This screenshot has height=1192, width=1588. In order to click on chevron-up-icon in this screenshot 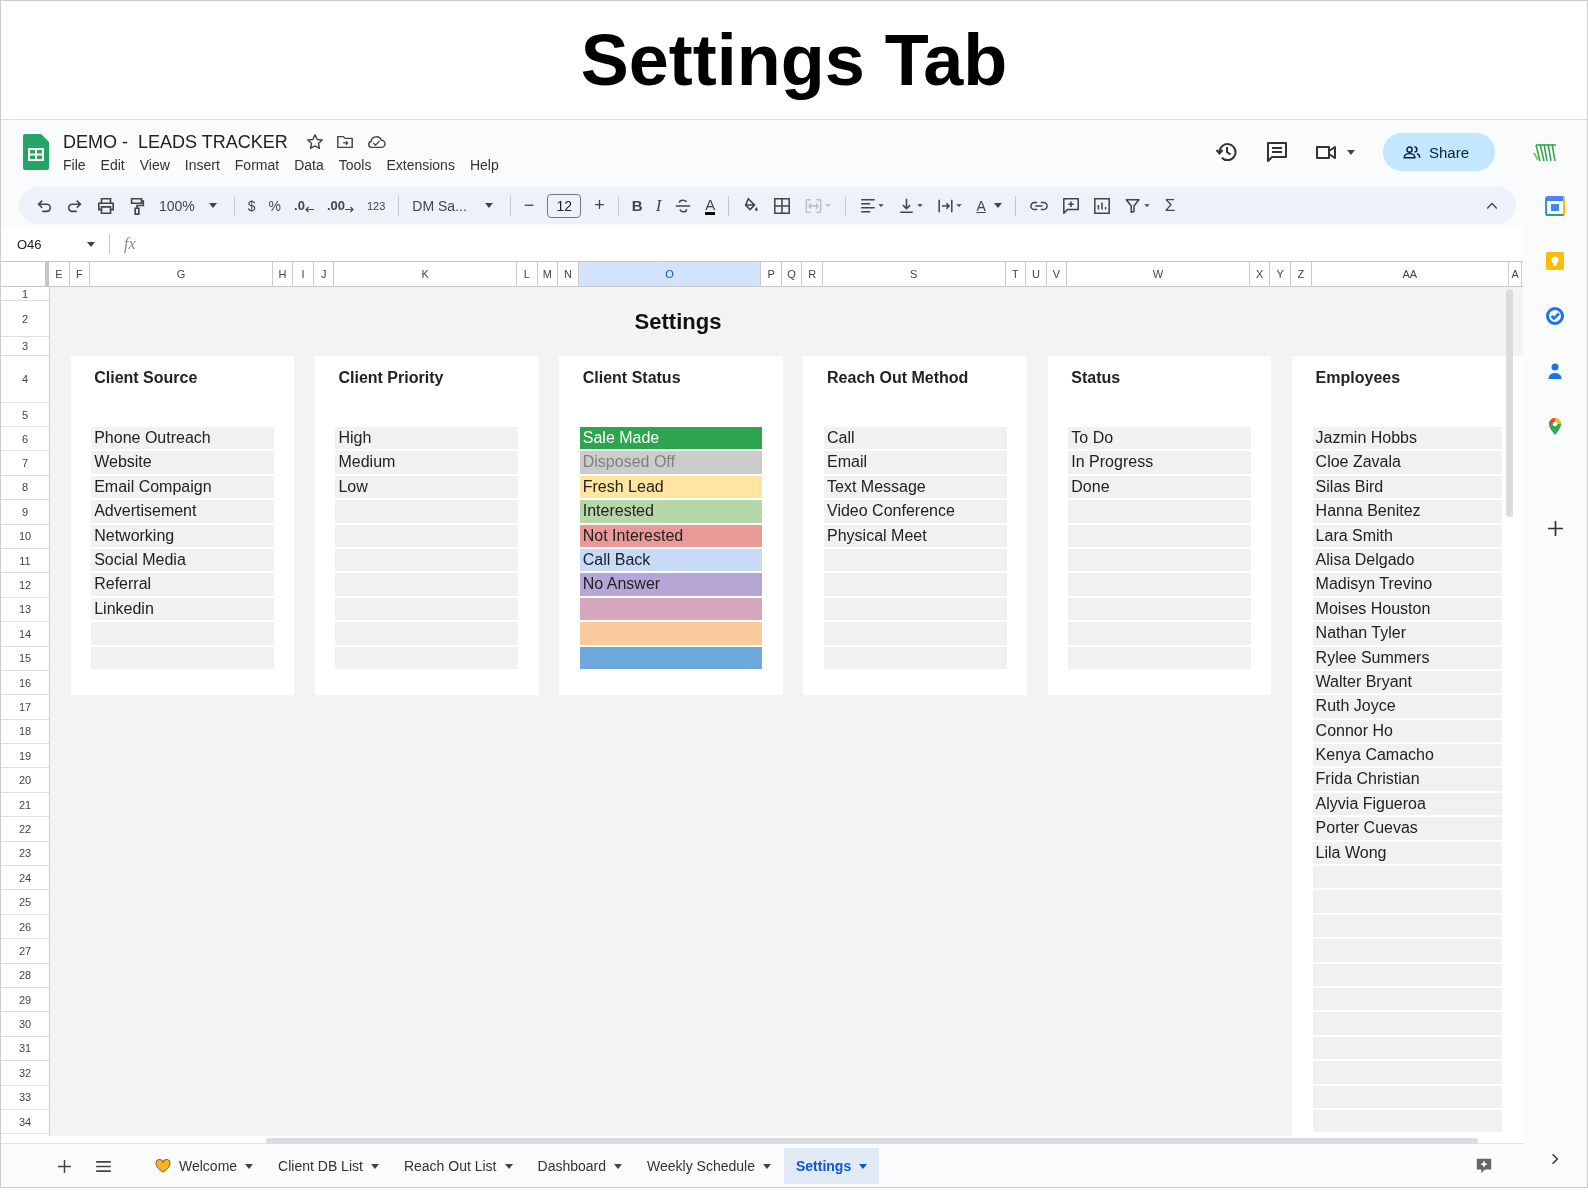, I will do `click(1492, 205)`.